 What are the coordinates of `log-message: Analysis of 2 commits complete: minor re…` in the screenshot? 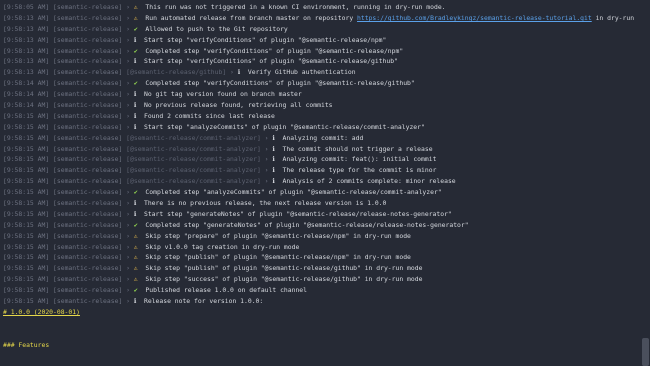 It's located at (369, 181).